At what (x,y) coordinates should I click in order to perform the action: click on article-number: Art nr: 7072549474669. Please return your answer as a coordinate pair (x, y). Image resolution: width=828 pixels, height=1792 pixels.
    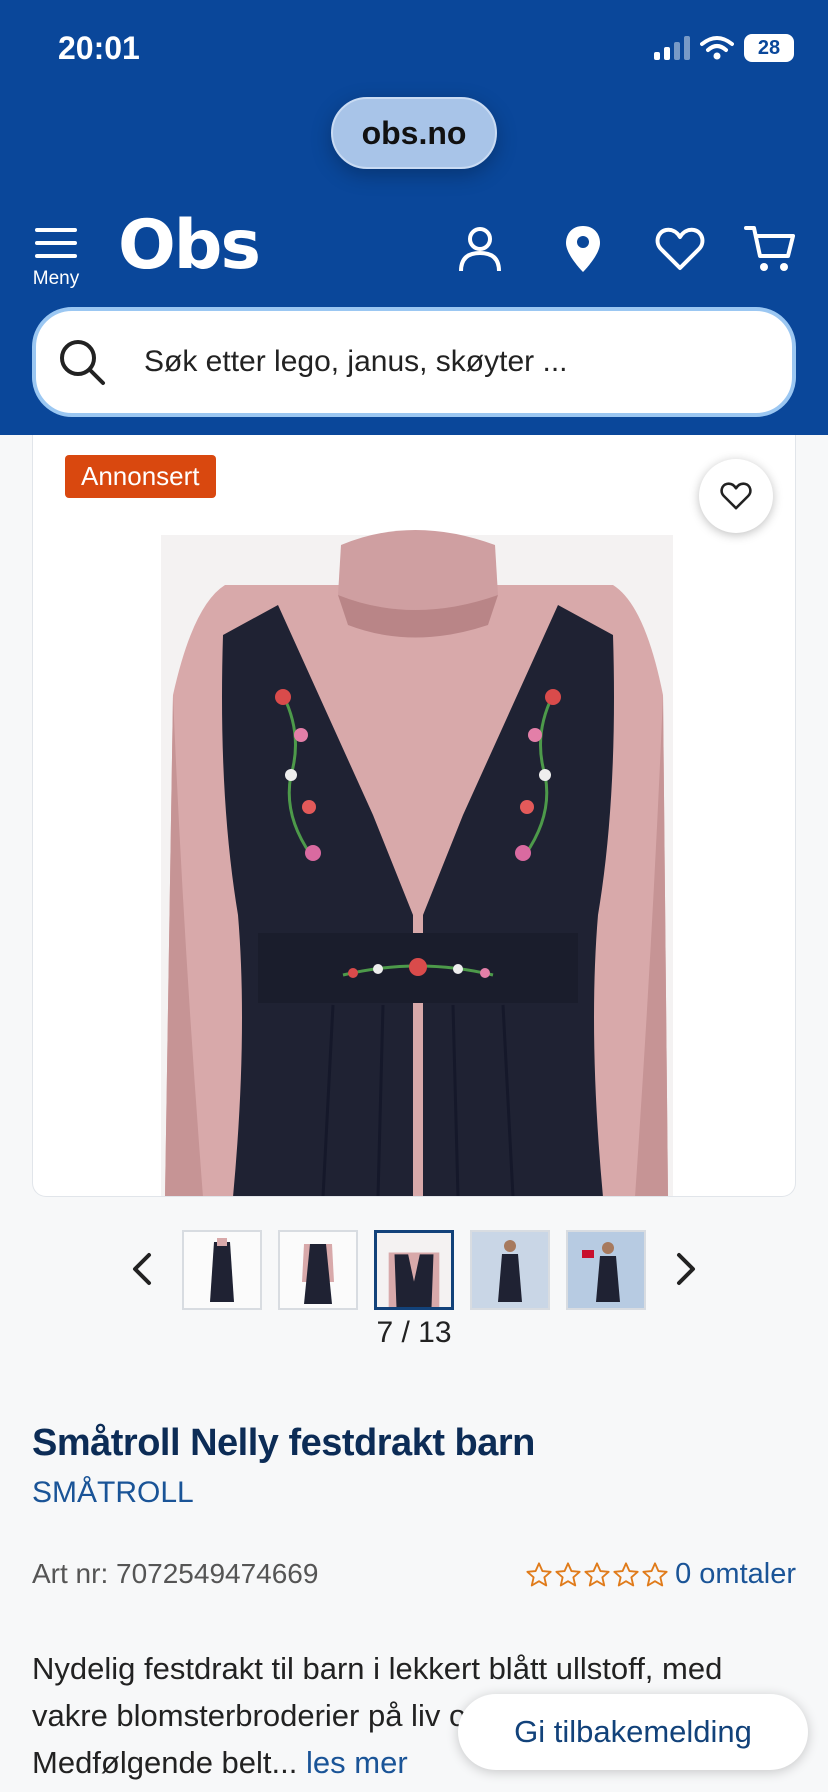
    Looking at the image, I should click on (175, 1573).